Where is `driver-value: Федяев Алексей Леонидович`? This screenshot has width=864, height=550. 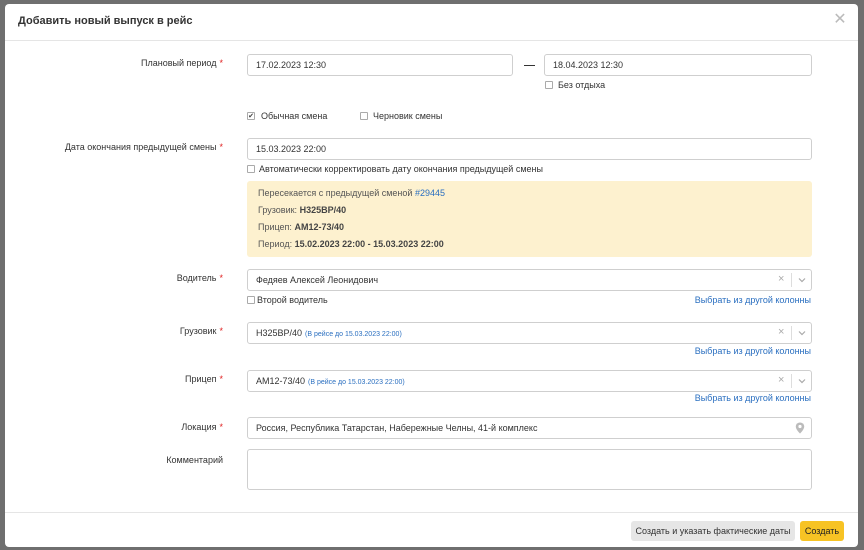
driver-value: Федяев Алексей Леонидович is located at coordinates (317, 280).